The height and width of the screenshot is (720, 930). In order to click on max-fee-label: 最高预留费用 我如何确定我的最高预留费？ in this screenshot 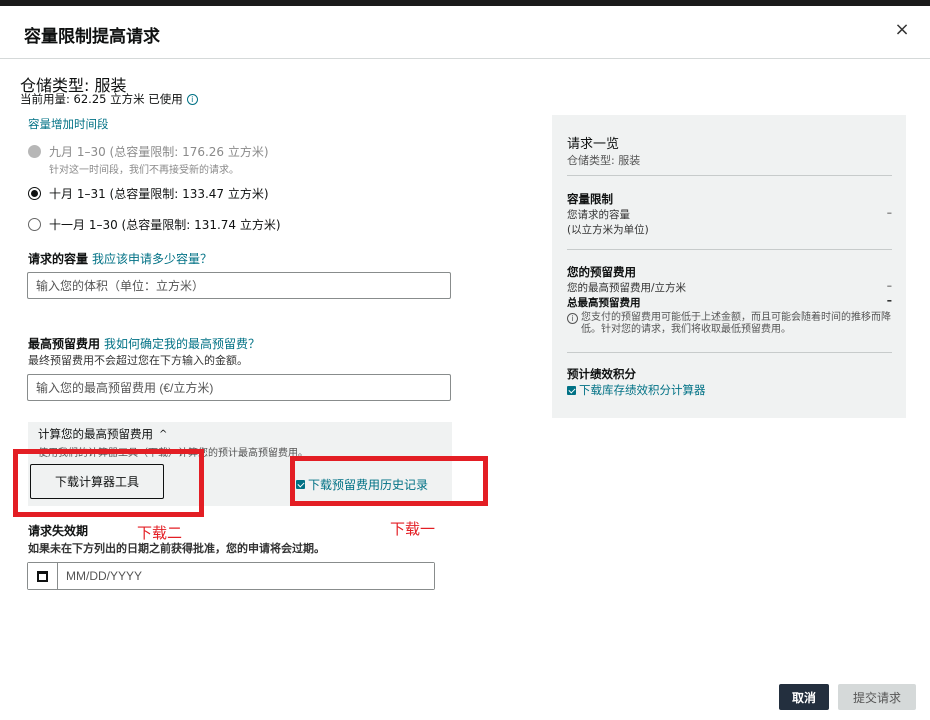, I will do `click(144, 343)`.